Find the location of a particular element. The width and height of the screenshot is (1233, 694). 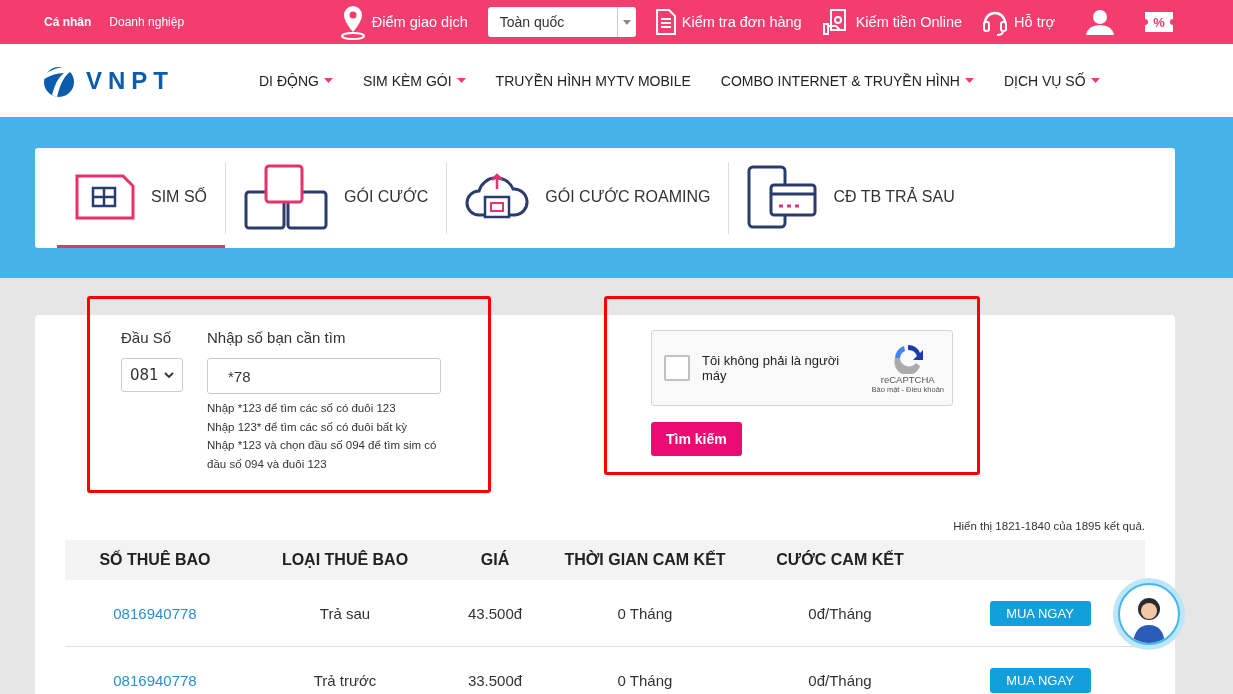

map-pin-icon is located at coordinates (352, 22).